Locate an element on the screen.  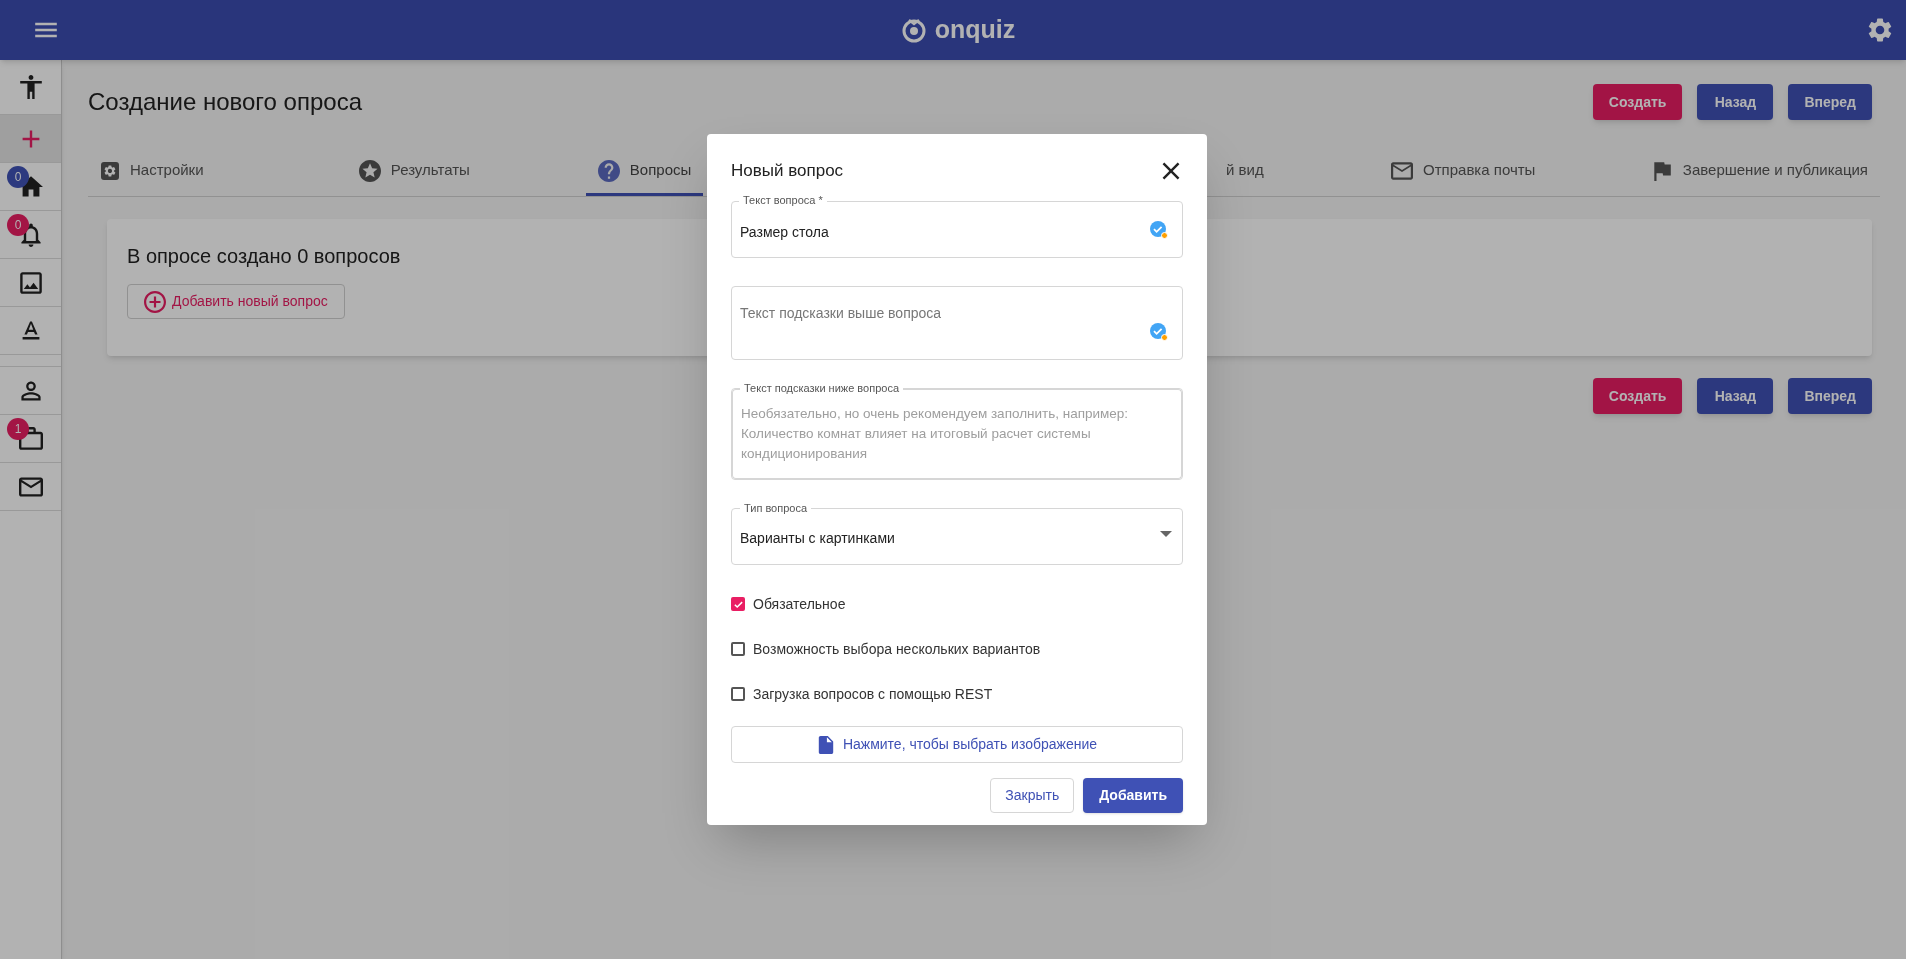
image-icon is located at coordinates (30, 282).